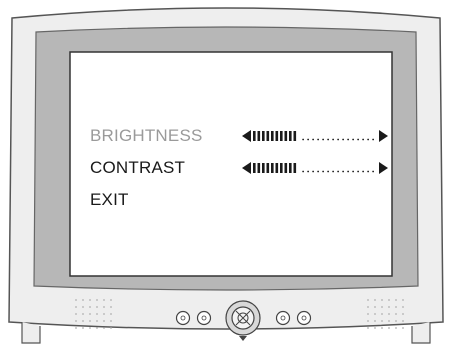  I want to click on menu-item-contrast: CONTRAST, so click(137, 168).